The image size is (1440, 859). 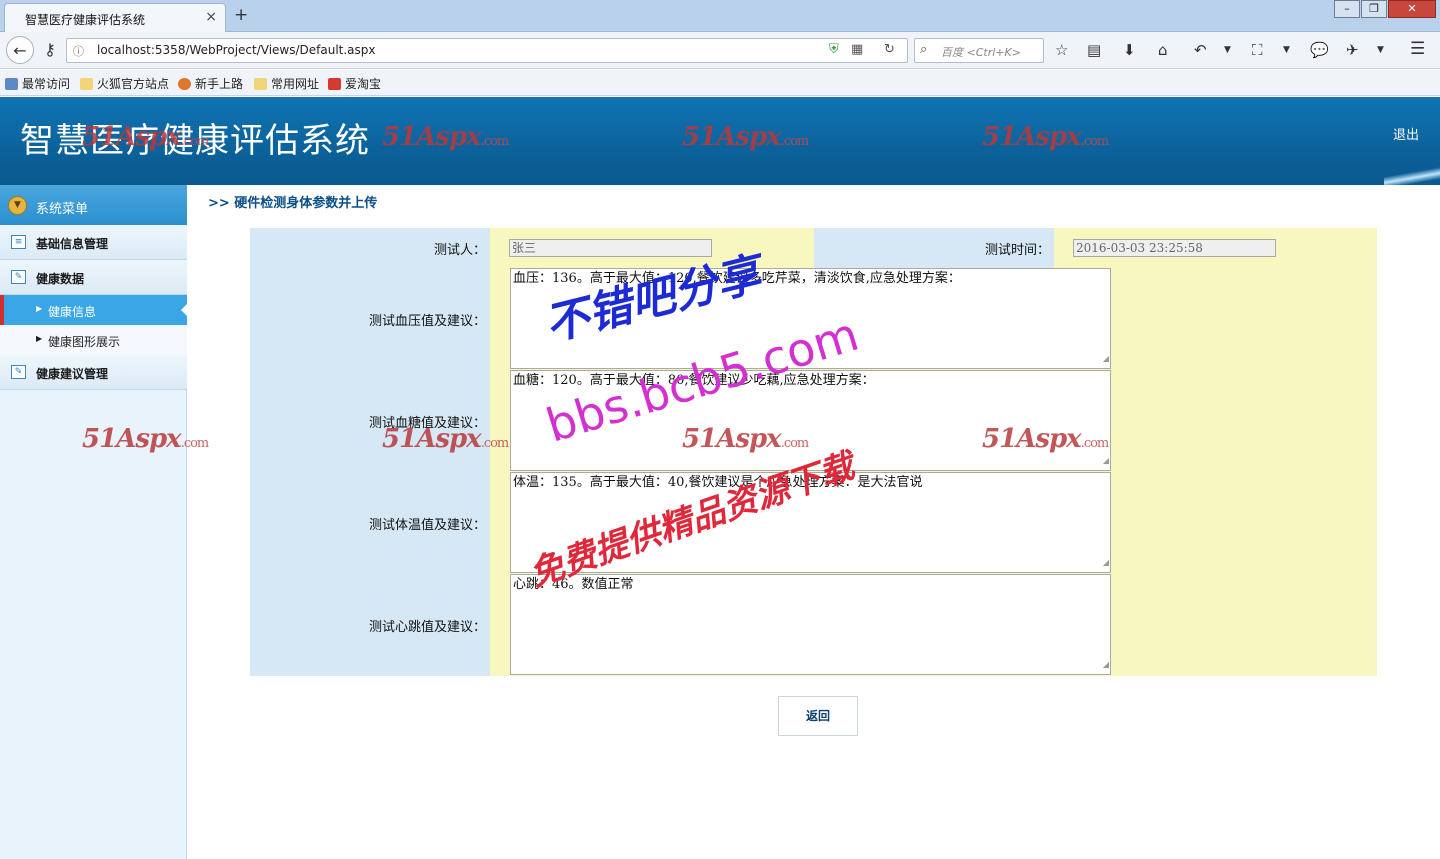 I want to click on sidebar-subitem-health-chart: ▶ 健康图形展示, so click(x=93, y=340).